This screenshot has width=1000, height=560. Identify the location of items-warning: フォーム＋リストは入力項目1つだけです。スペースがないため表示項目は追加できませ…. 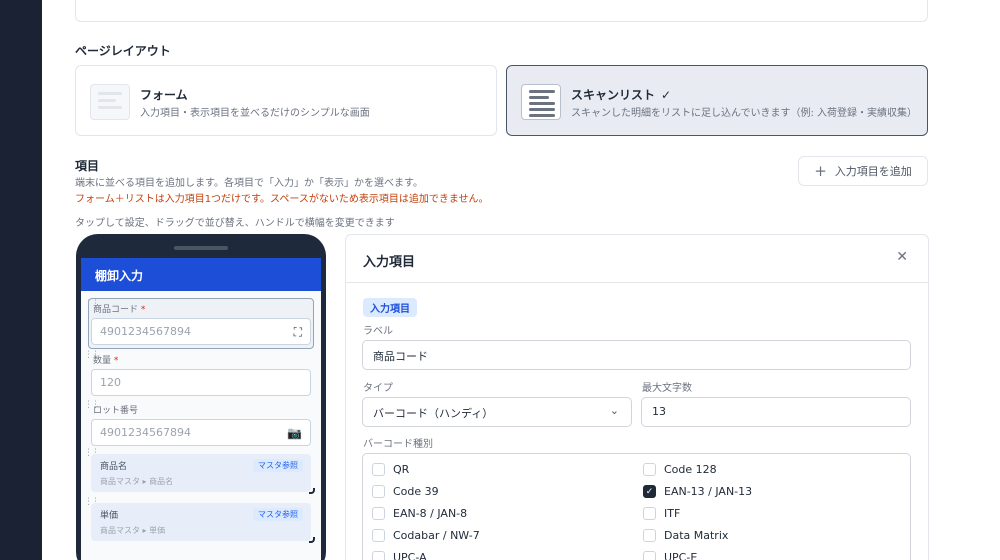
(282, 199).